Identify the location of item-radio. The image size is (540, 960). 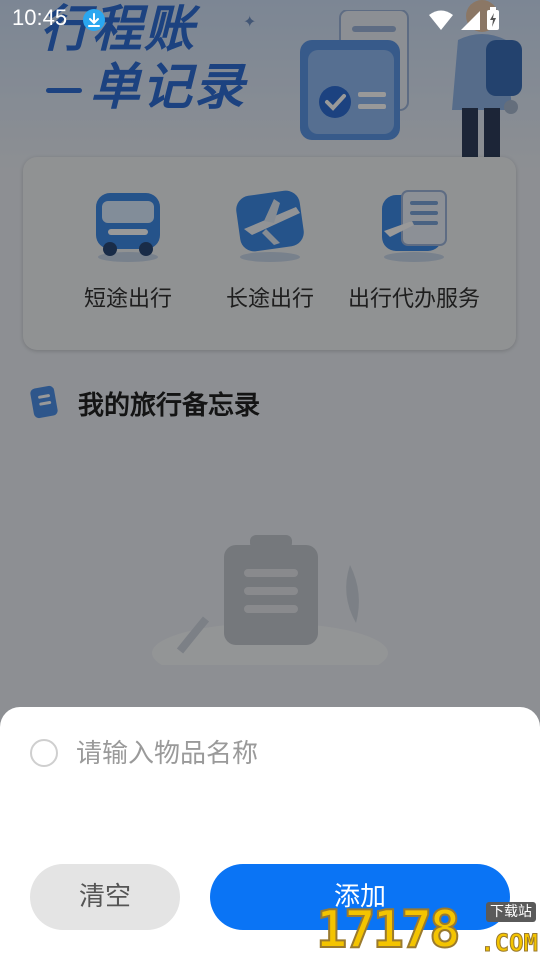
(44, 753).